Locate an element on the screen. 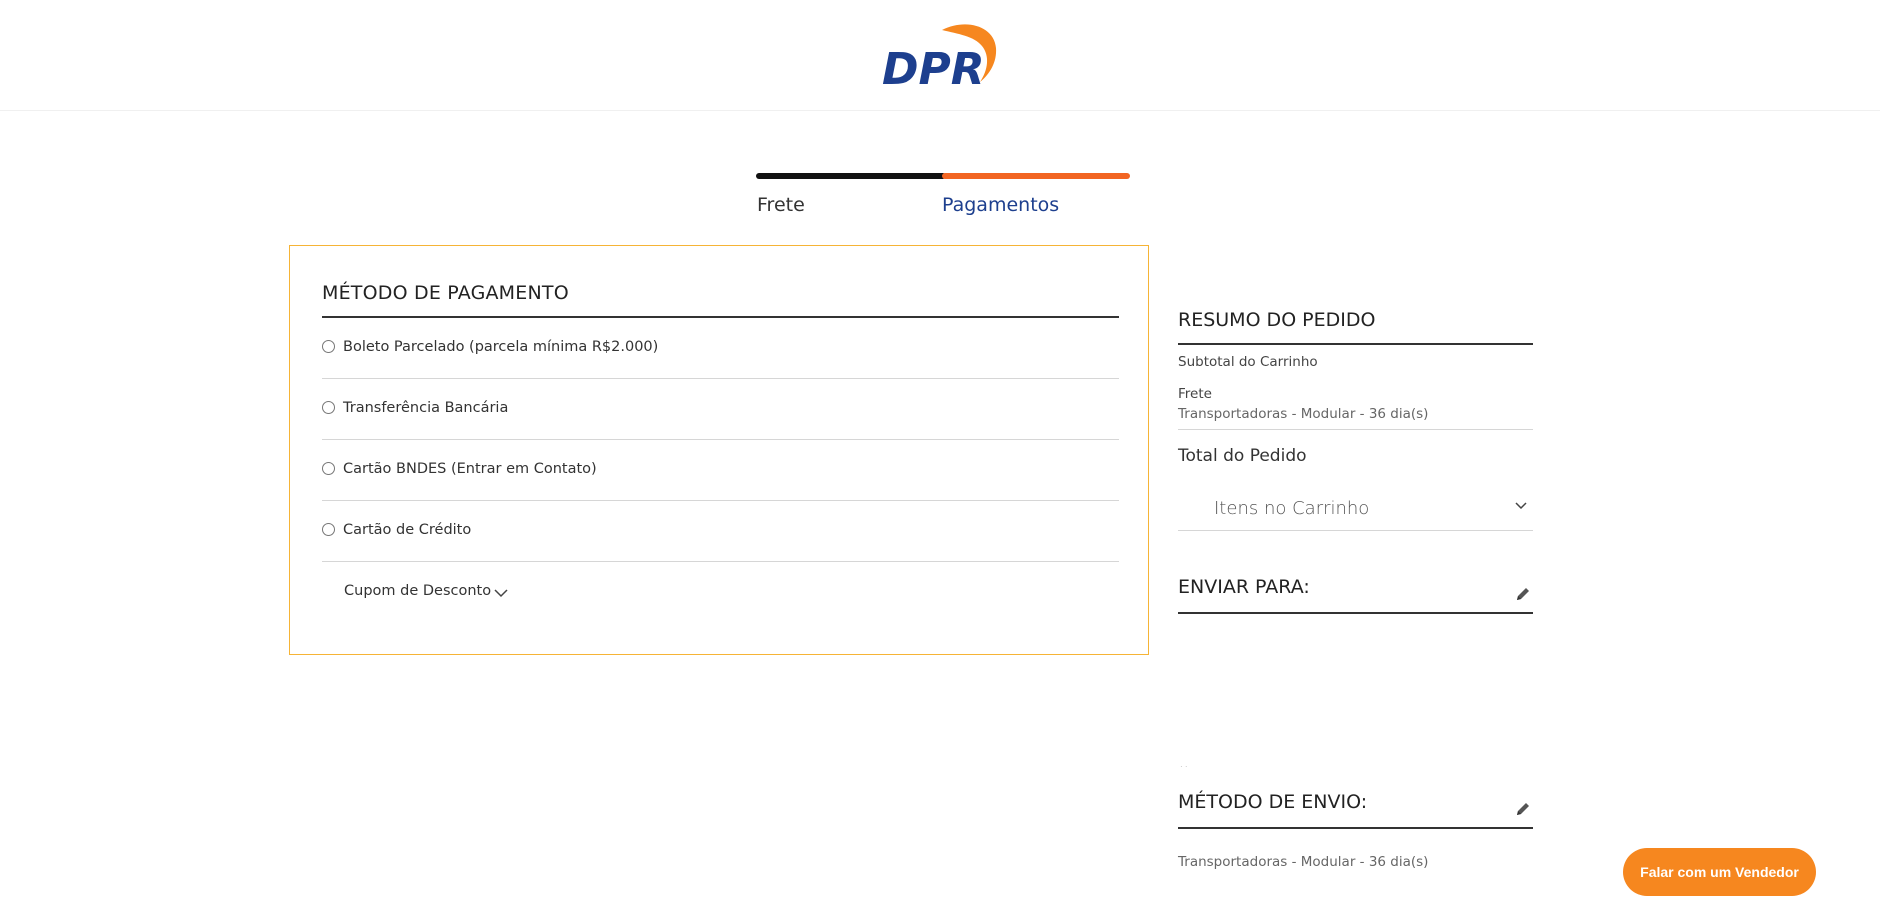 This screenshot has width=1880, height=897. payment-option-label: Cartão BNDES (Entrar em Contato) is located at coordinates (470, 469).